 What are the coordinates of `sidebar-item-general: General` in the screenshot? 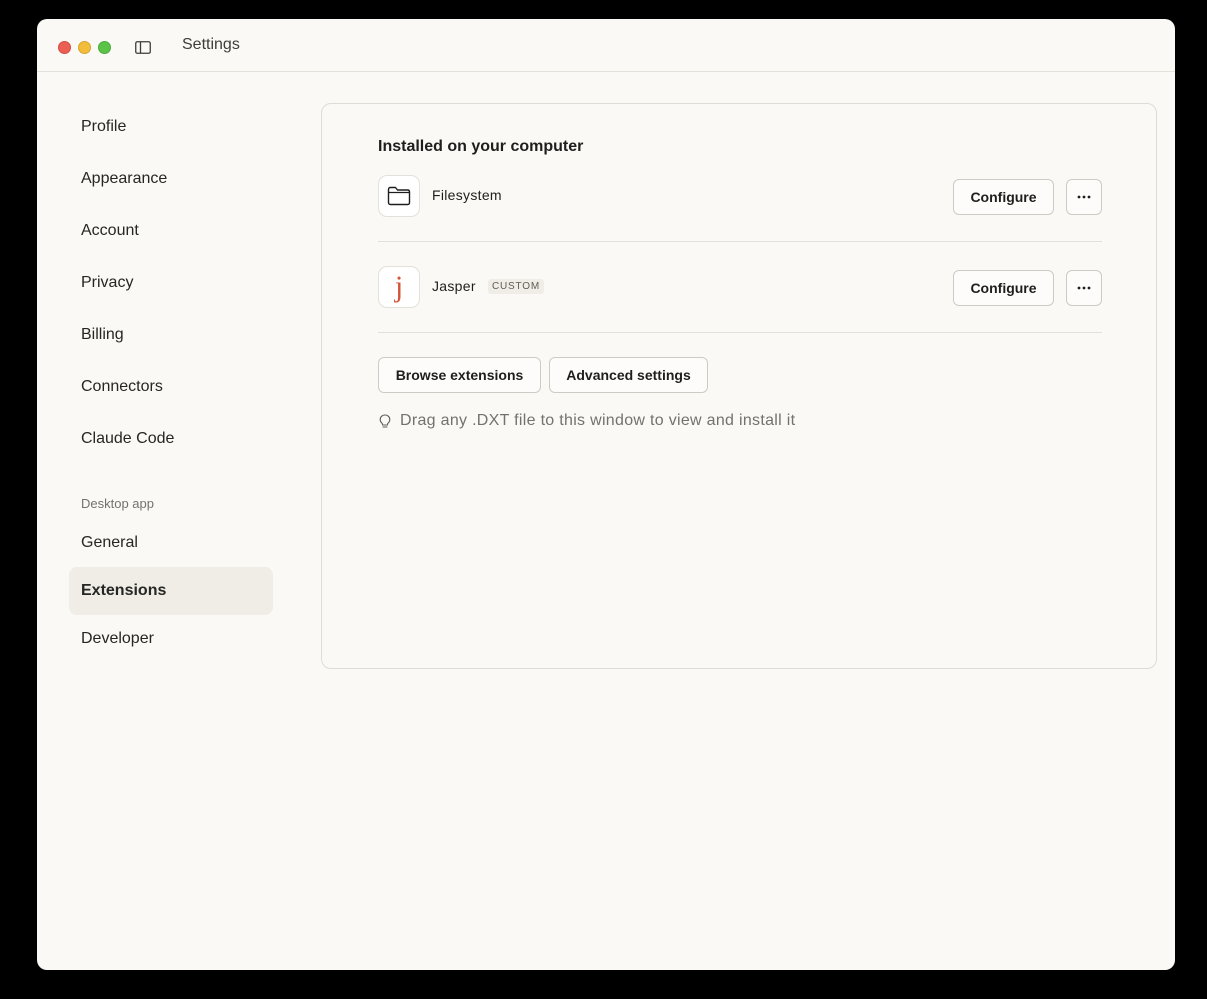 It's located at (171, 543).